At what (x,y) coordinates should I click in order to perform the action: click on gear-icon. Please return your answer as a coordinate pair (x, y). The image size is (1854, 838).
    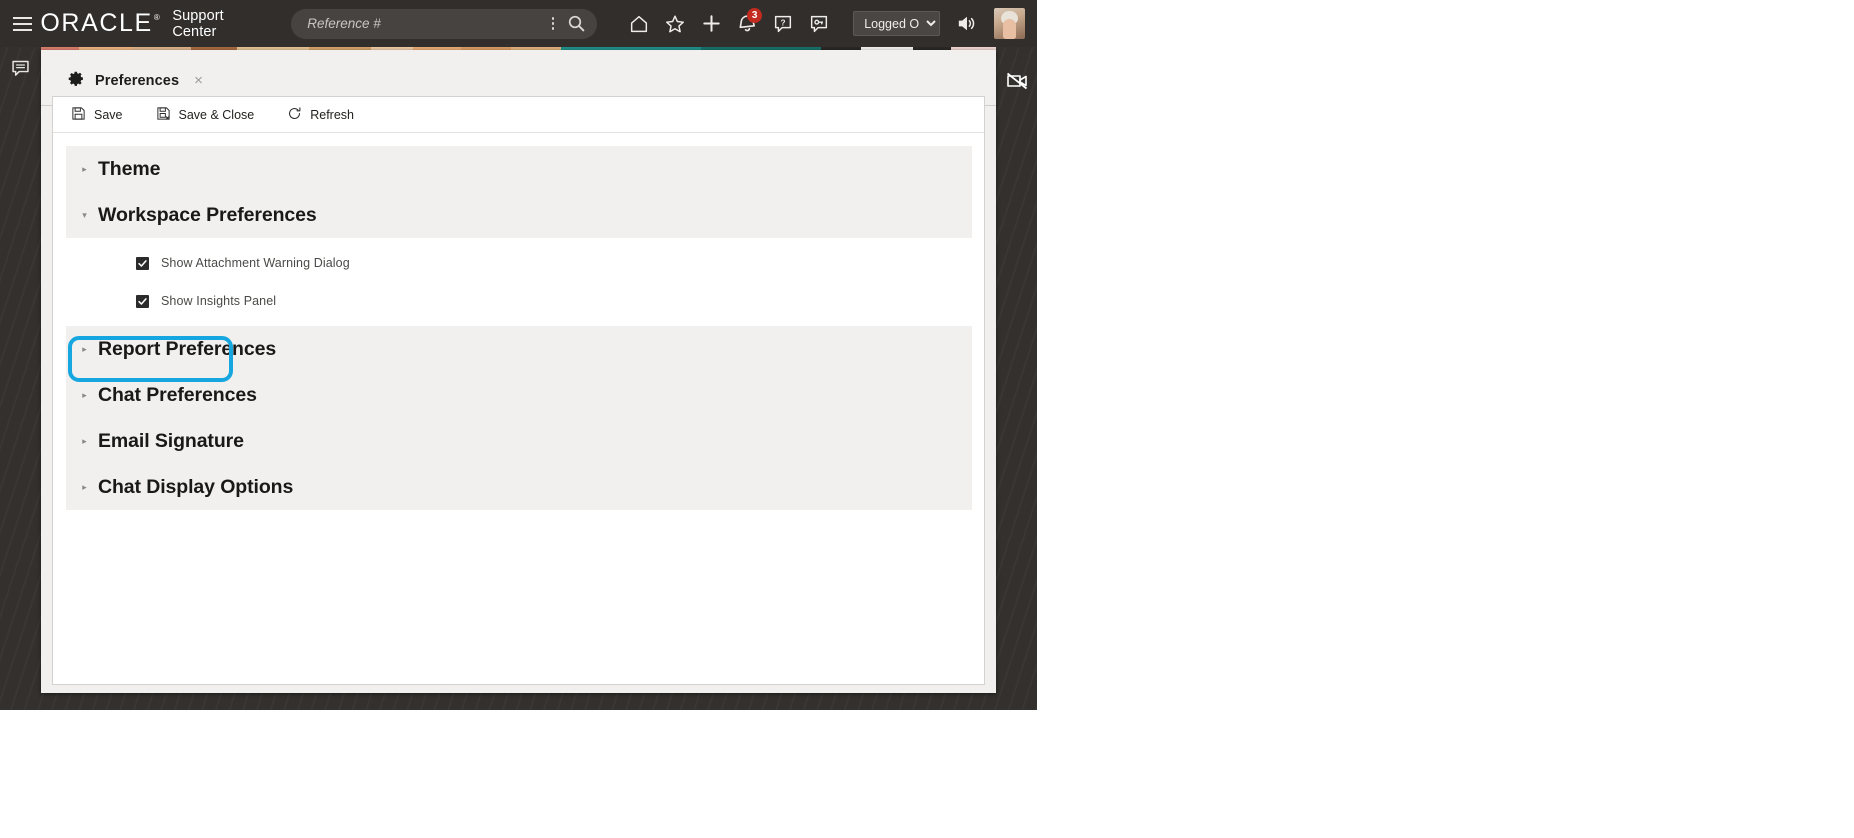
    Looking at the image, I should click on (76, 81).